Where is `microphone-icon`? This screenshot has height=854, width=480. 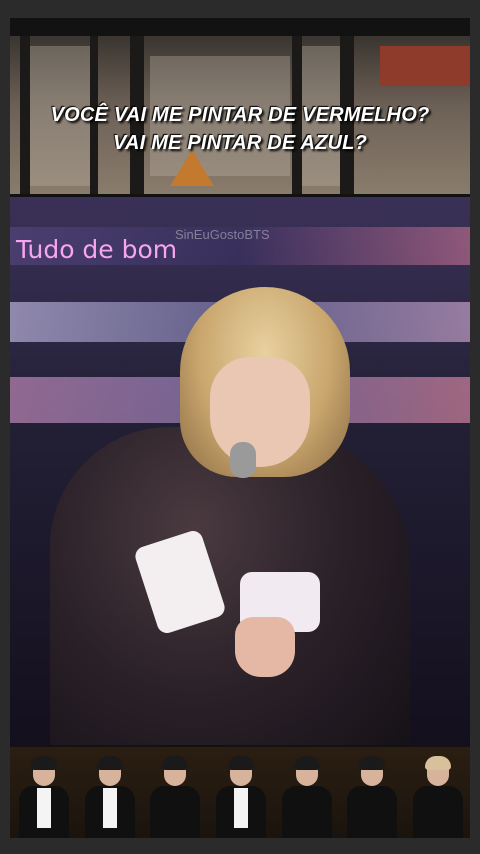
microphone-icon is located at coordinates (243, 460).